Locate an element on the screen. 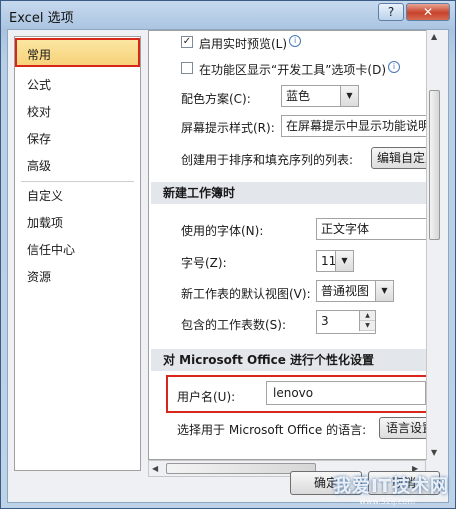 This screenshot has width=456, height=509. color-scheme-value: 蓝色 is located at coordinates (298, 96).